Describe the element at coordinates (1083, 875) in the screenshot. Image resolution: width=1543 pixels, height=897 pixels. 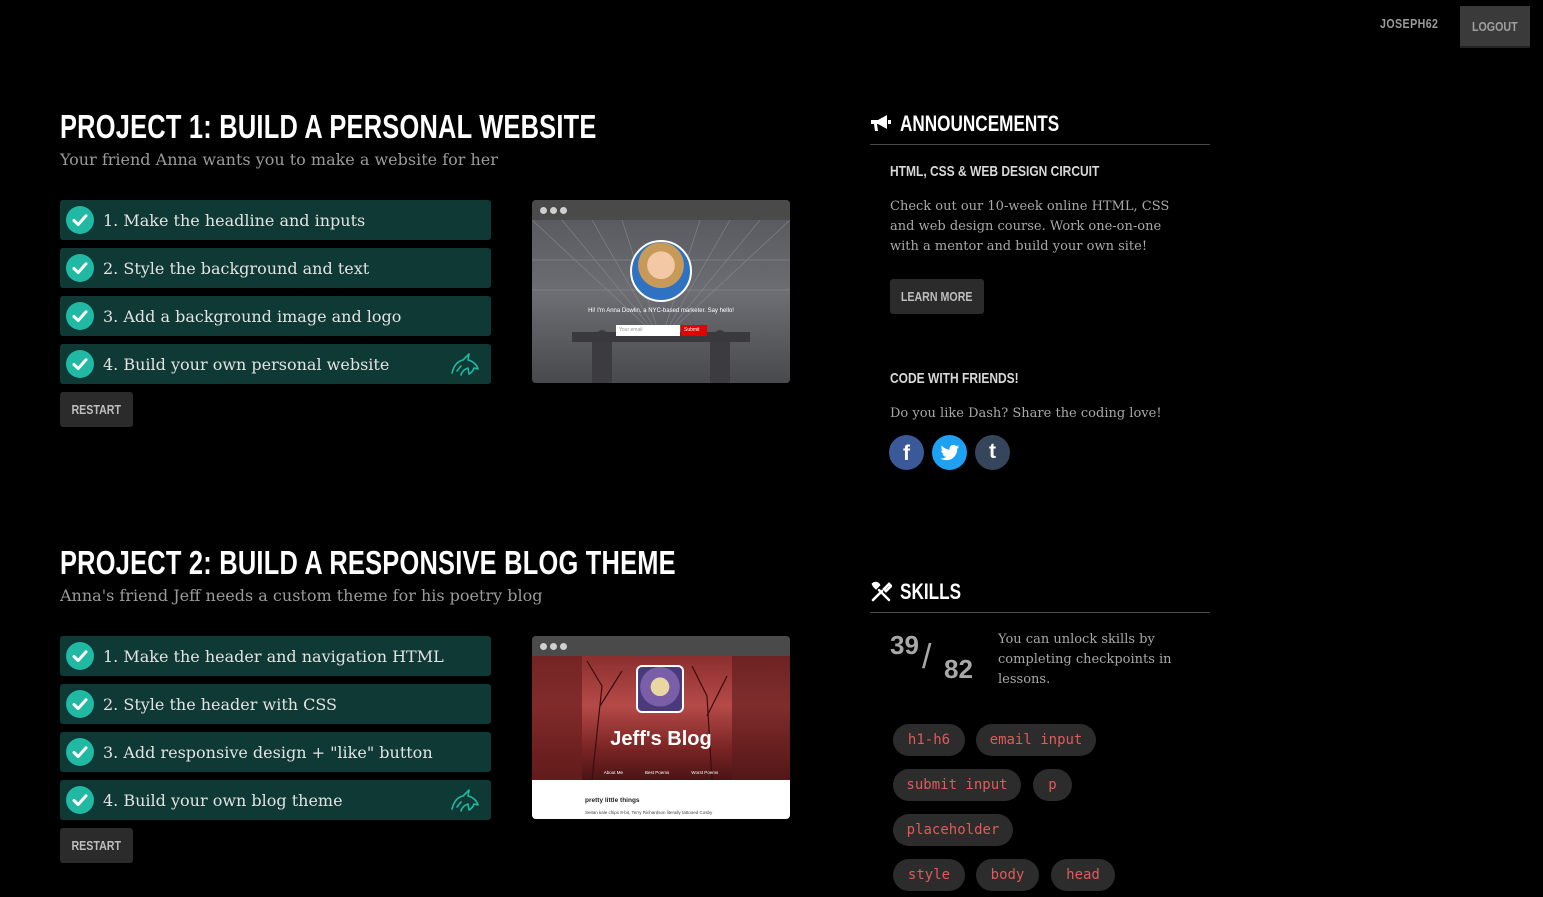
I see `skill-tag: head` at that location.